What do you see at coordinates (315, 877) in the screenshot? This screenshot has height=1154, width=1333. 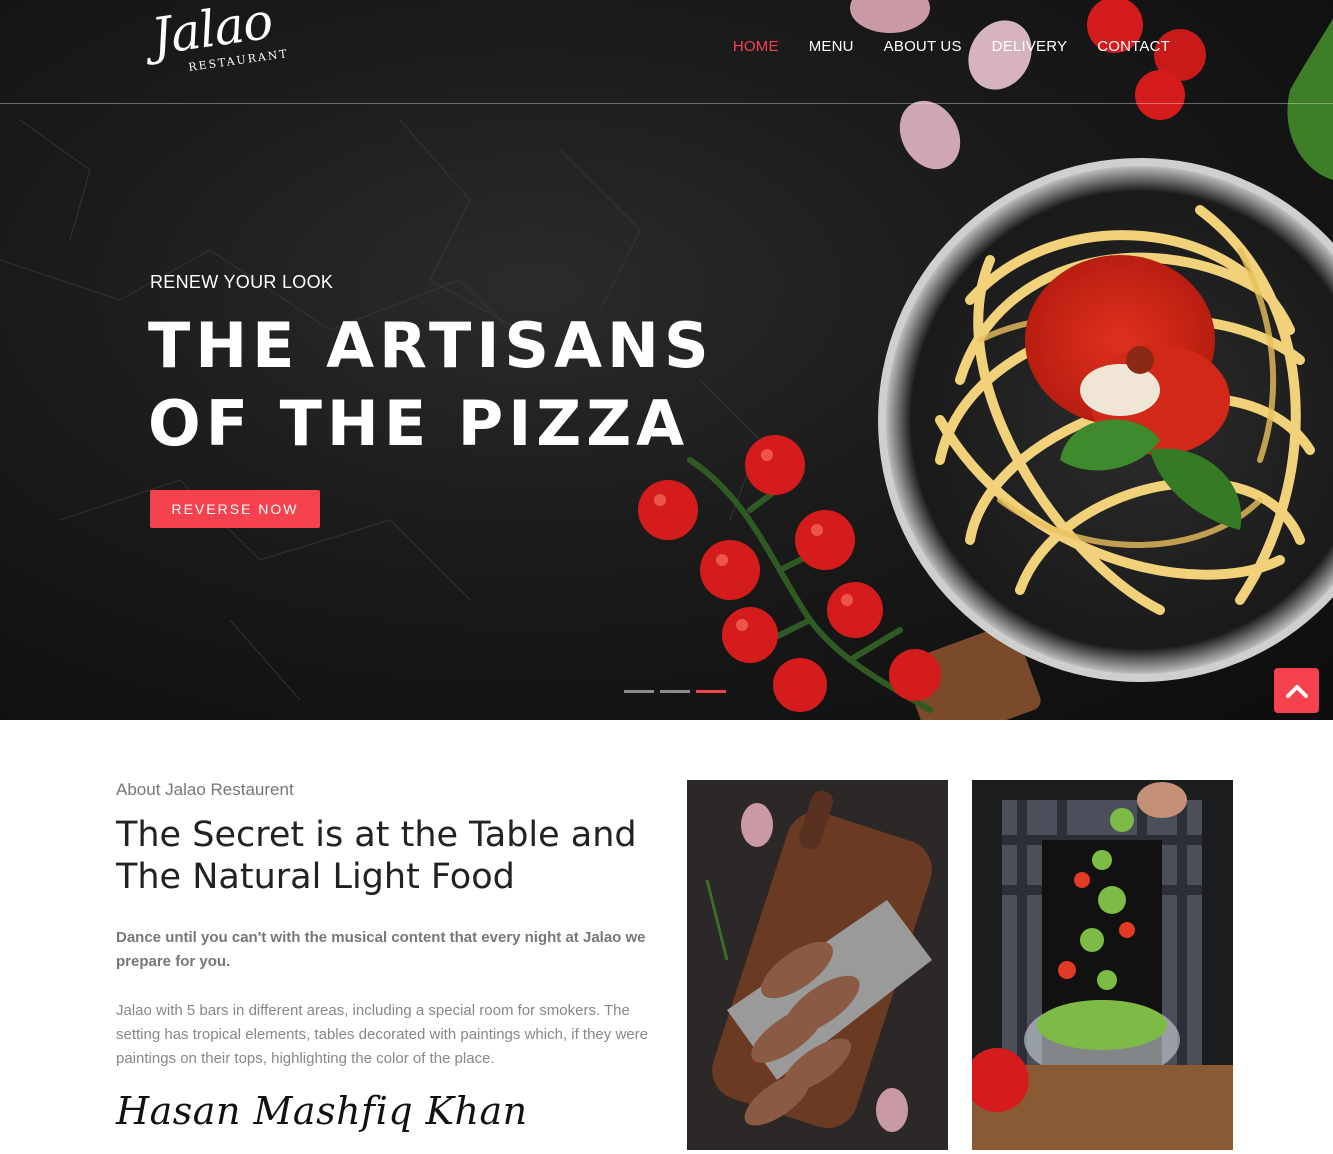 I see `about-title-line-2: The Natural Light Food` at bounding box center [315, 877].